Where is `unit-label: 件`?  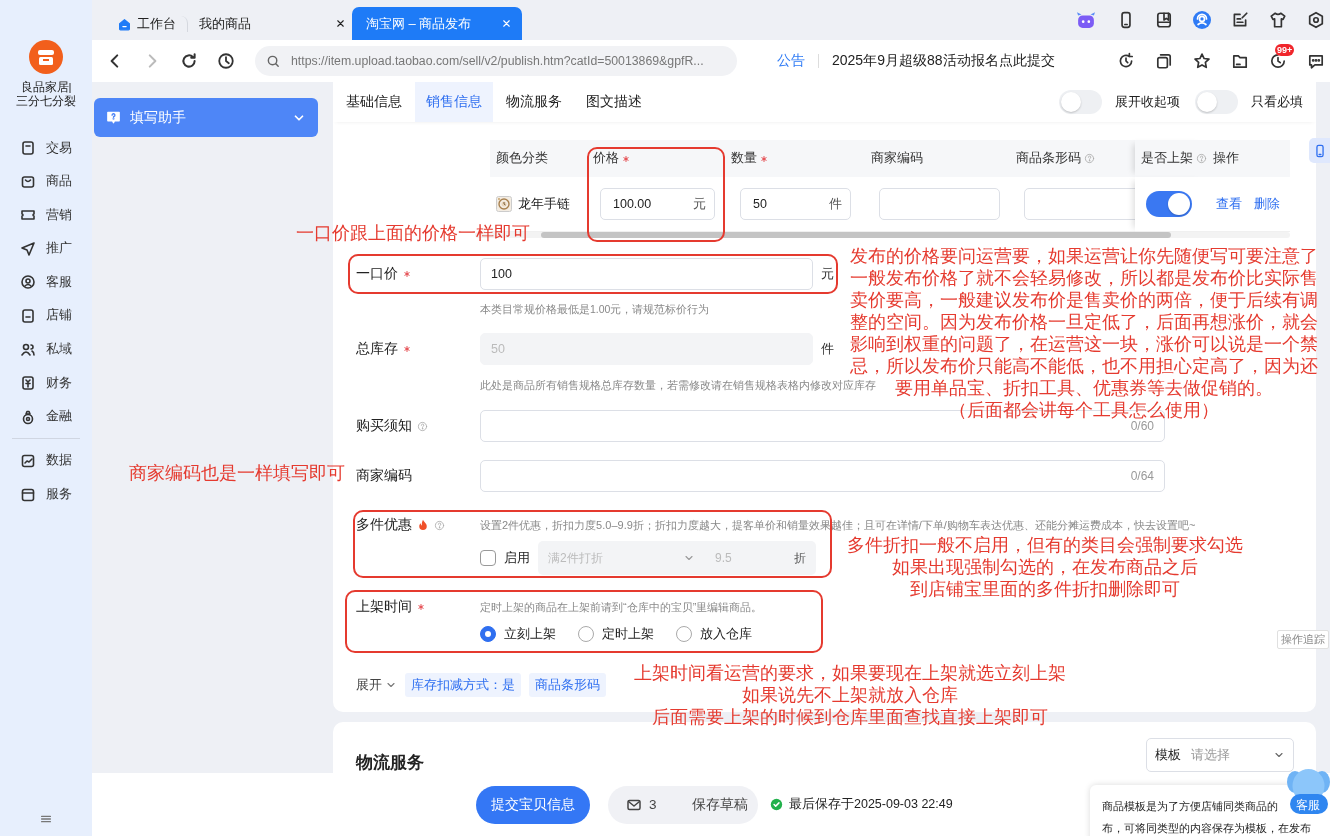 unit-label: 件 is located at coordinates (835, 204).